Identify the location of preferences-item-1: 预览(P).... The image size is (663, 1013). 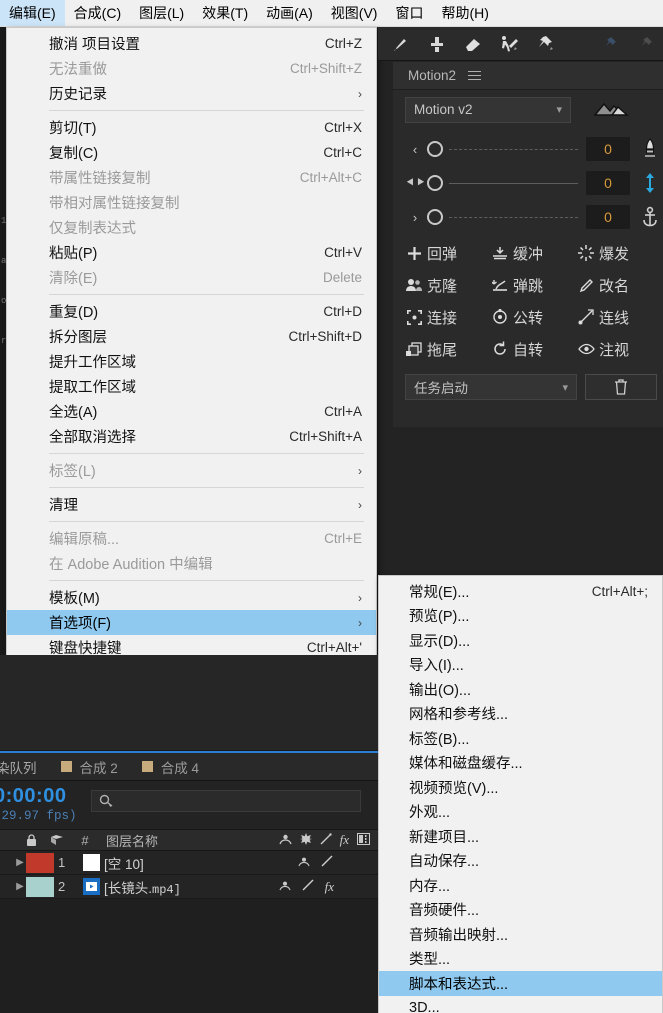
(520, 616).